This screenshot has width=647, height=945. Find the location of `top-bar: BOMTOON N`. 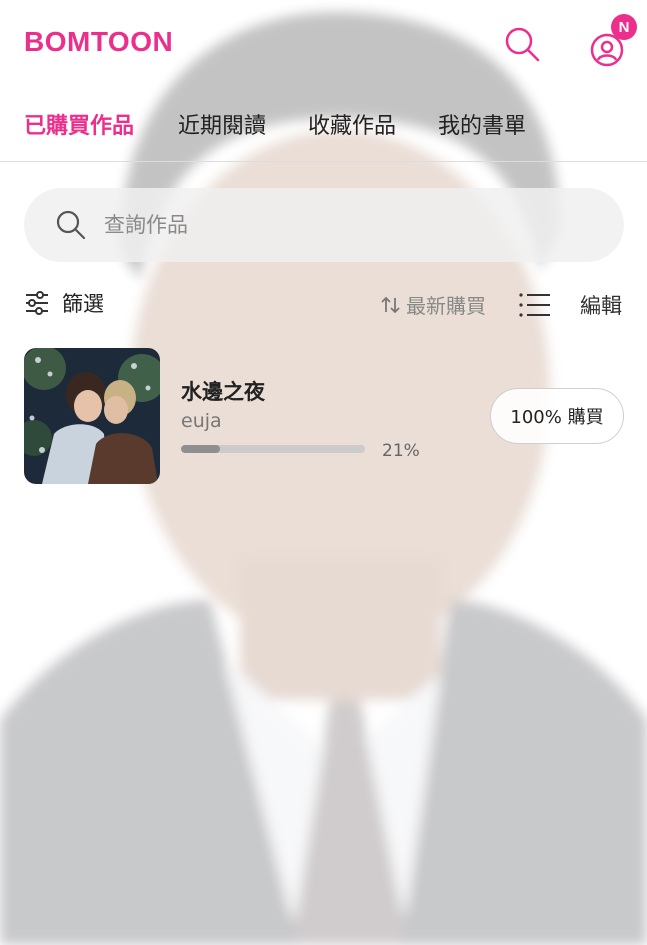

top-bar: BOMTOON N is located at coordinates (323, 42).